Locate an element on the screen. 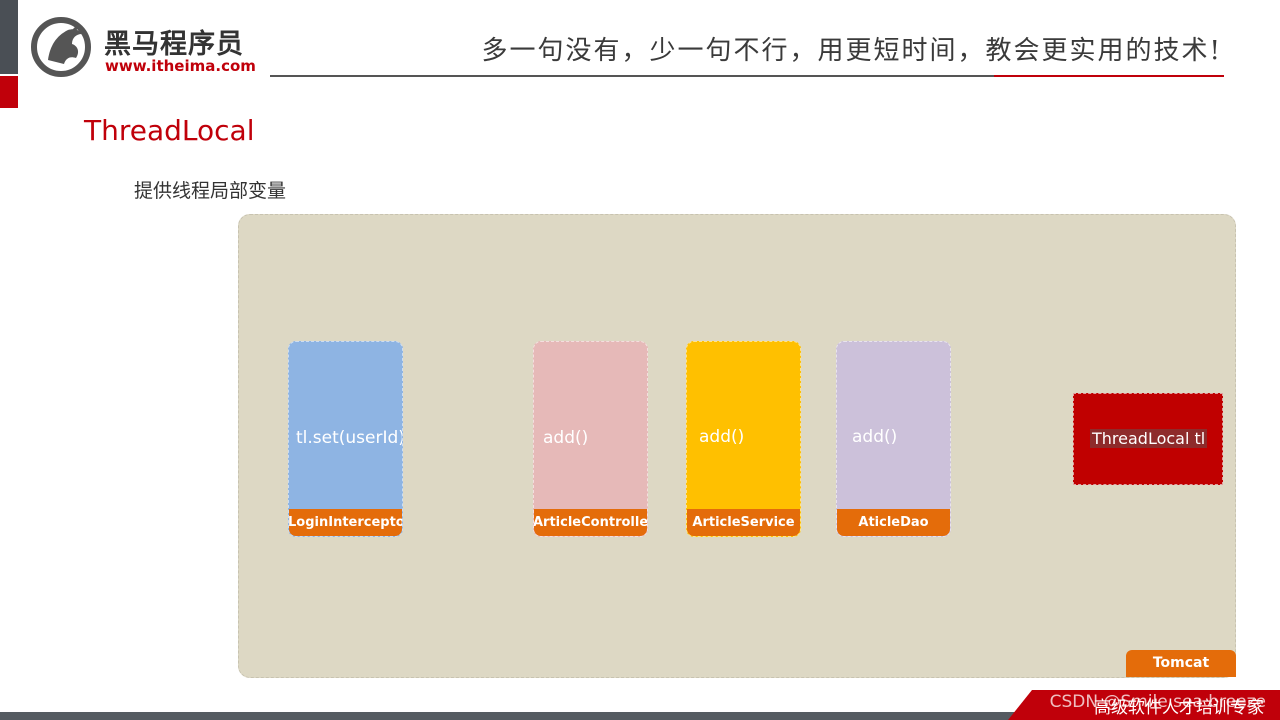 The width and height of the screenshot is (1280, 720). component-article-controller: add() ArticleController is located at coordinates (590, 439).